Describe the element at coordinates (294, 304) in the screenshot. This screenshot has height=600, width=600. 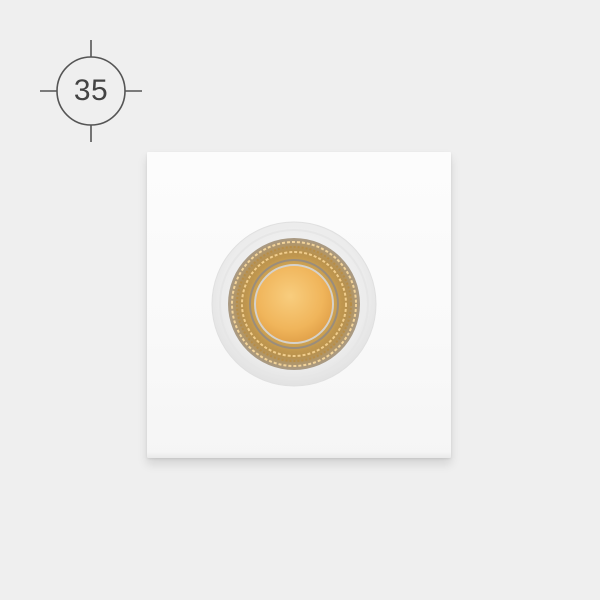
I see `led-lamp-icon` at that location.